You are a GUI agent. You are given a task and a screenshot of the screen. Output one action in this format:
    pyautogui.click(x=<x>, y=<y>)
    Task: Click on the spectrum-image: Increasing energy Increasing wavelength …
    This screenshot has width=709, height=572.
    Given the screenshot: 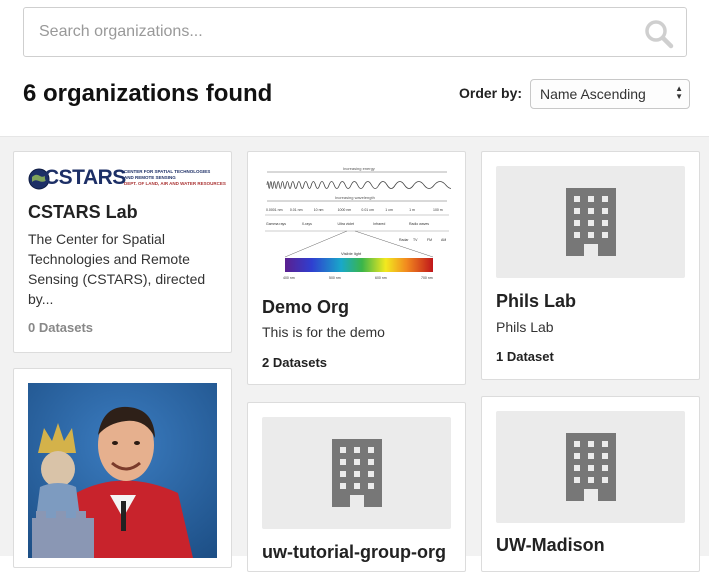 What is the action you would take?
    pyautogui.click(x=358, y=223)
    